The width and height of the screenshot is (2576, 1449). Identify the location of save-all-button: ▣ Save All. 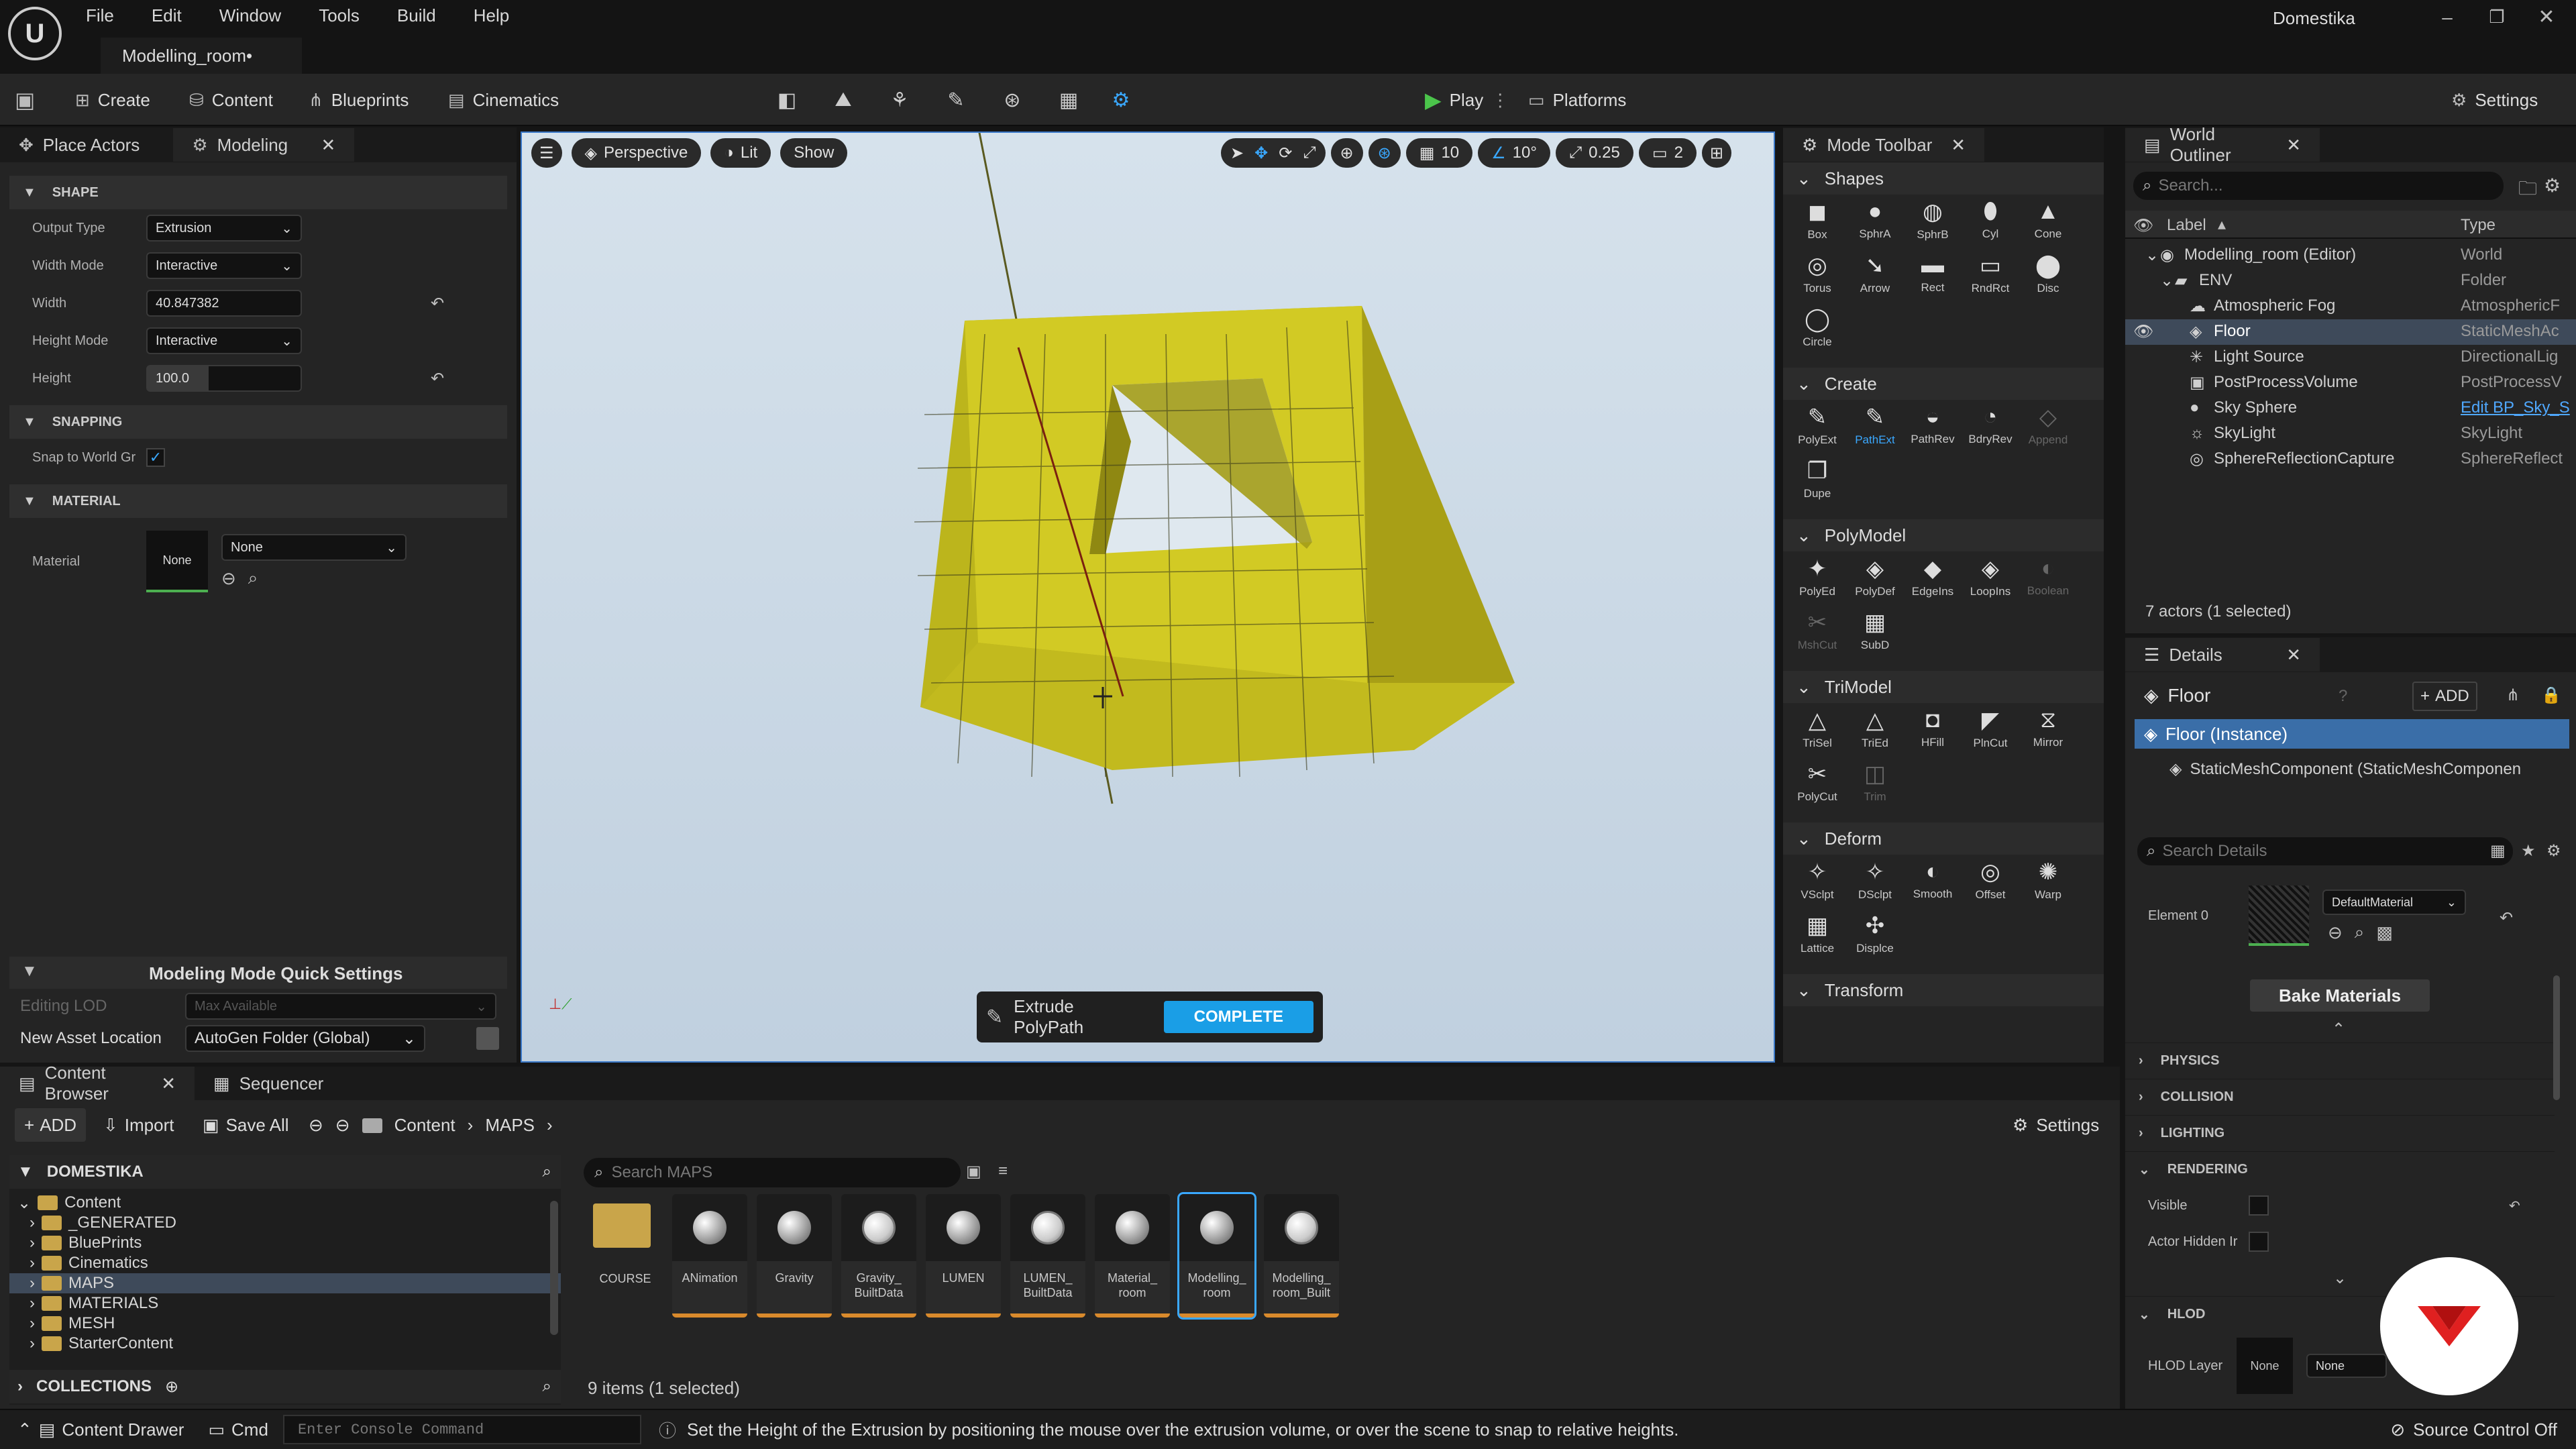
(246, 1125).